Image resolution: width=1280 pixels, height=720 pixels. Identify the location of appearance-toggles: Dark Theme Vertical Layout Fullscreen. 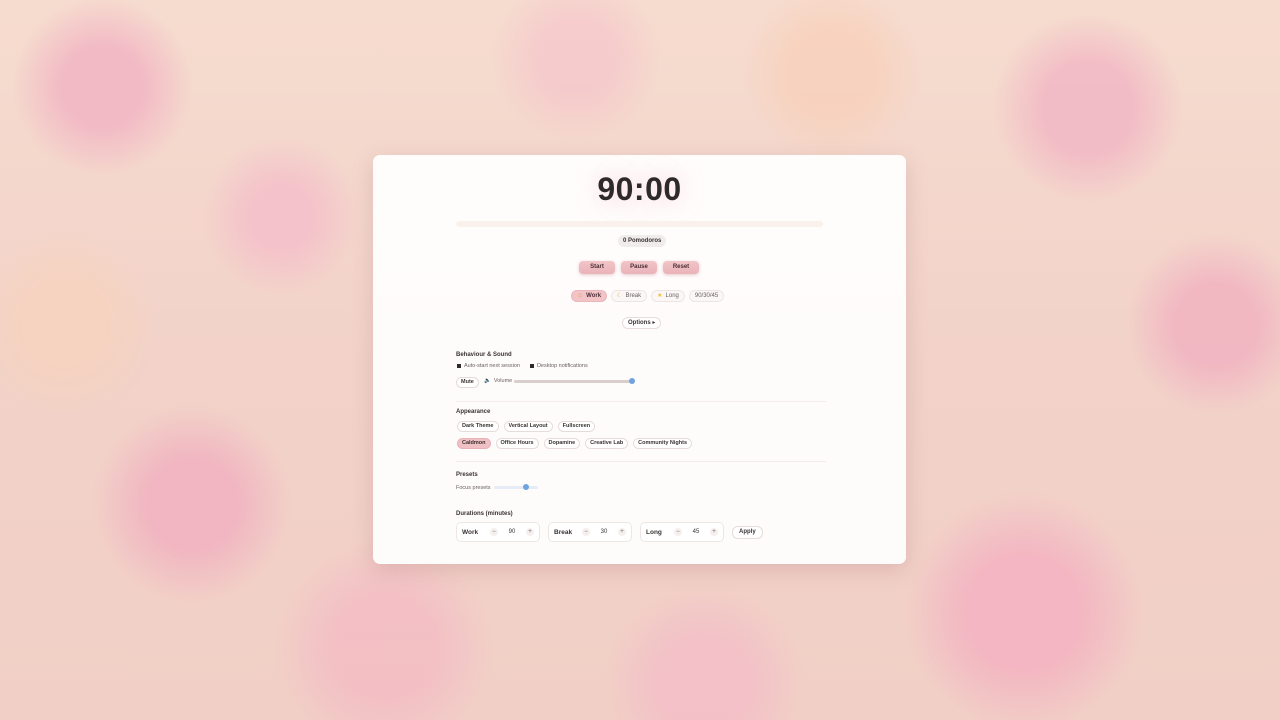
(526, 426).